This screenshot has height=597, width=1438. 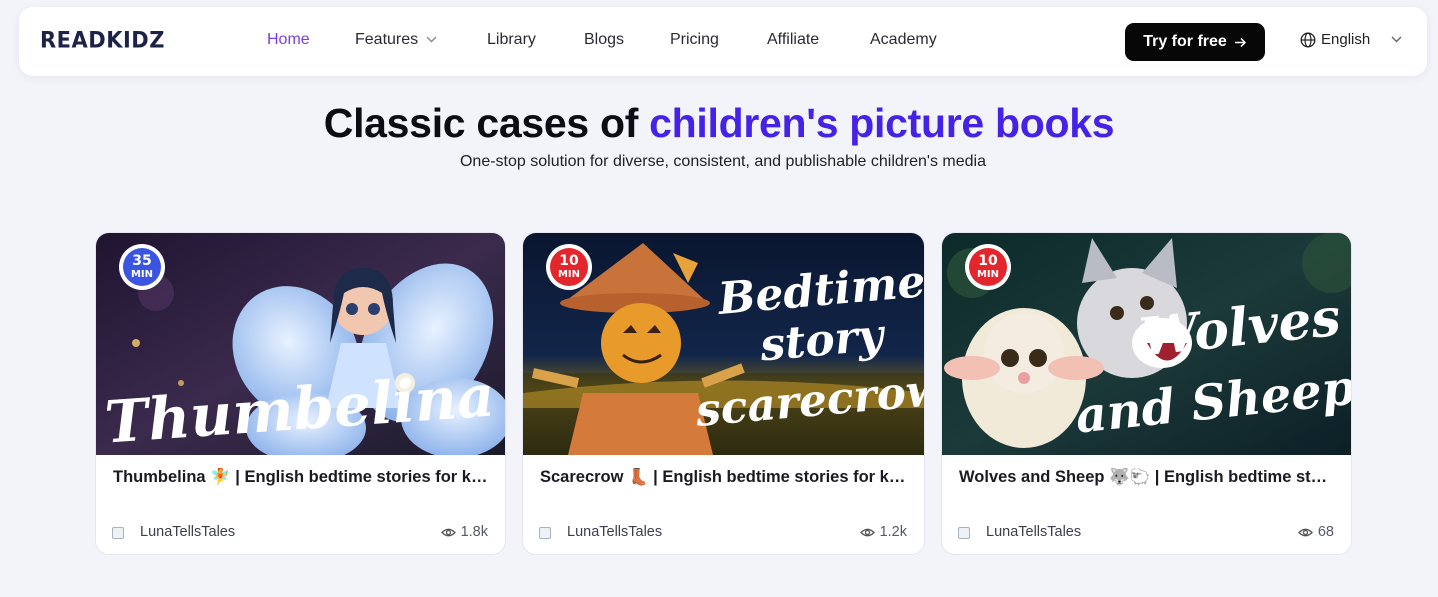 What do you see at coordinates (694, 40) in the screenshot?
I see `nav-link-pricing: Pricing` at bounding box center [694, 40].